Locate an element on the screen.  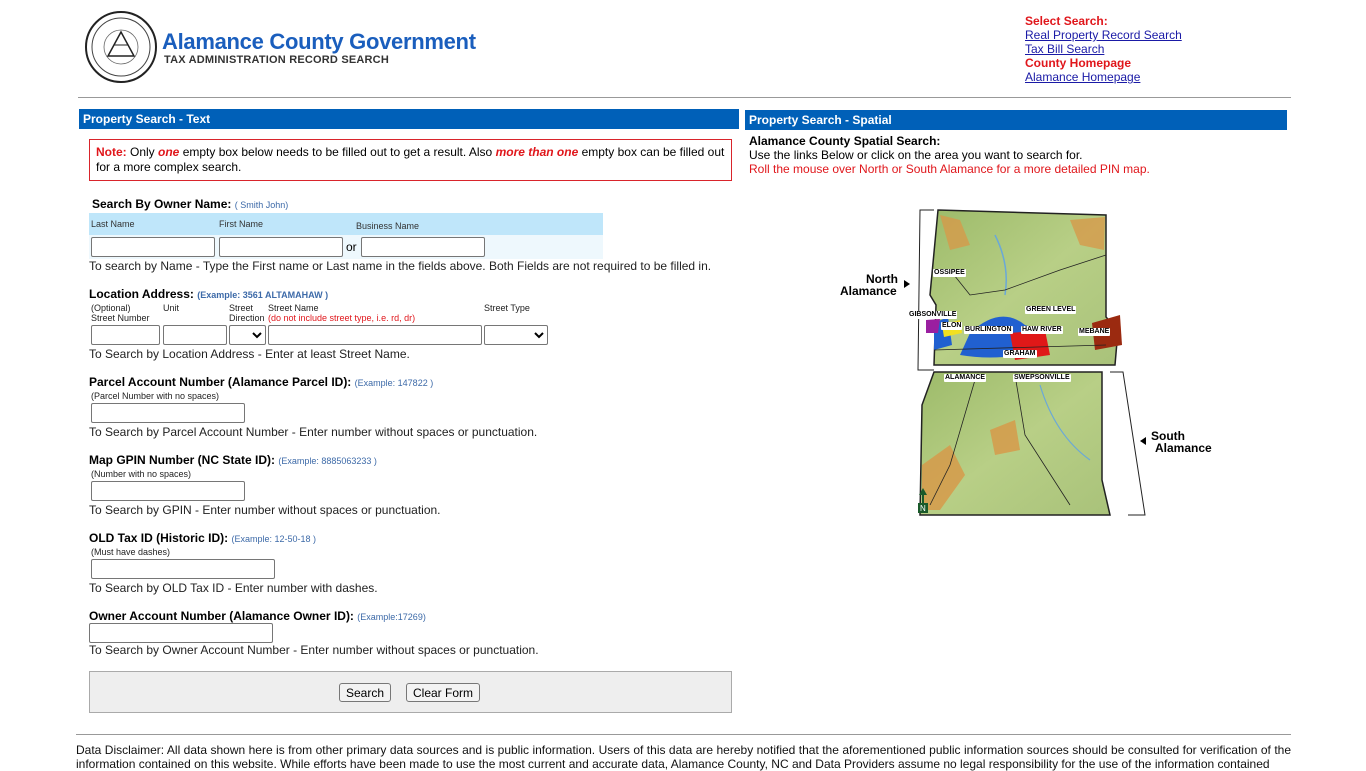
south-alamance-link: Alamance is located at coordinates (1183, 448).